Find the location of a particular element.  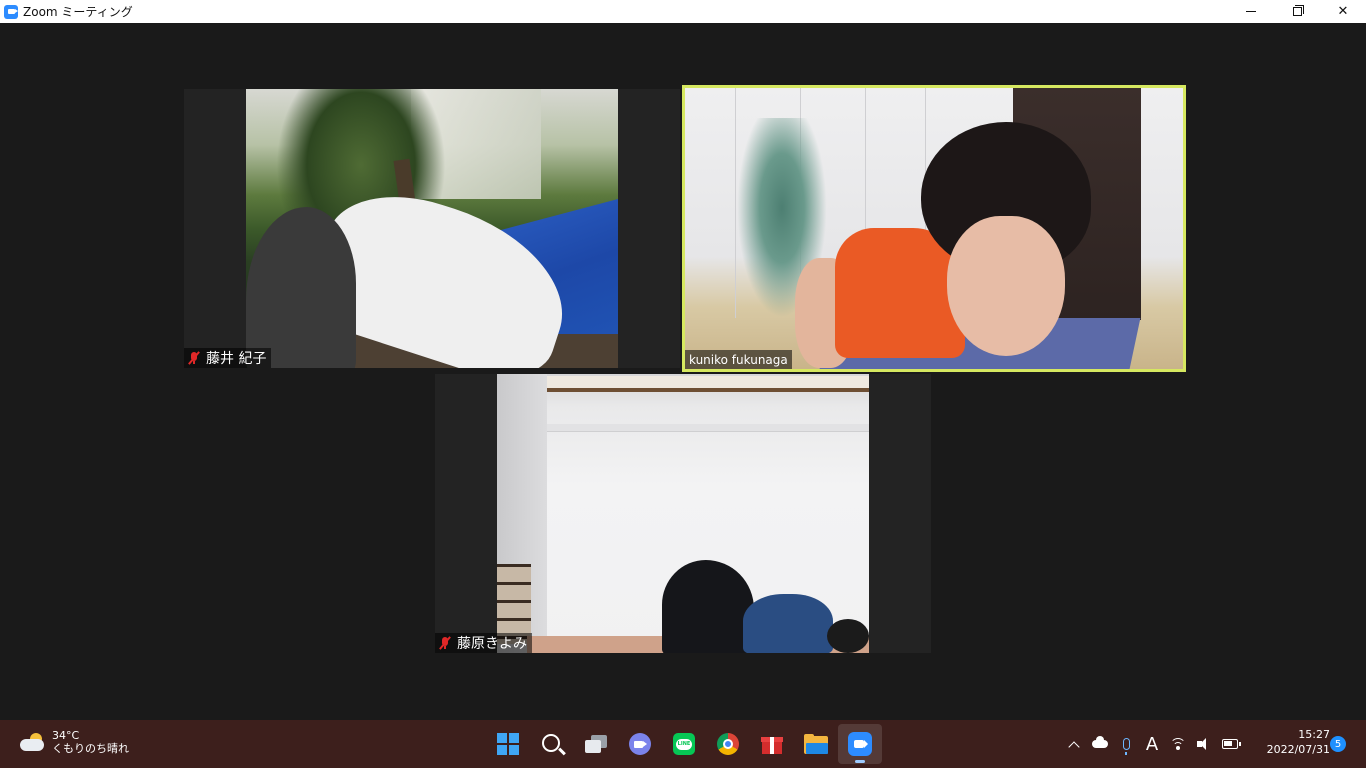

speaker-icon is located at coordinates (1204, 744).